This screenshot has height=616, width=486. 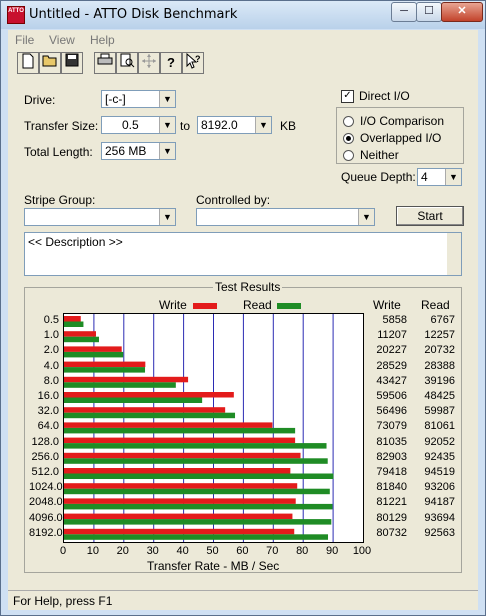 I want to click on x-tick-label: 100, so click(x=362, y=551).